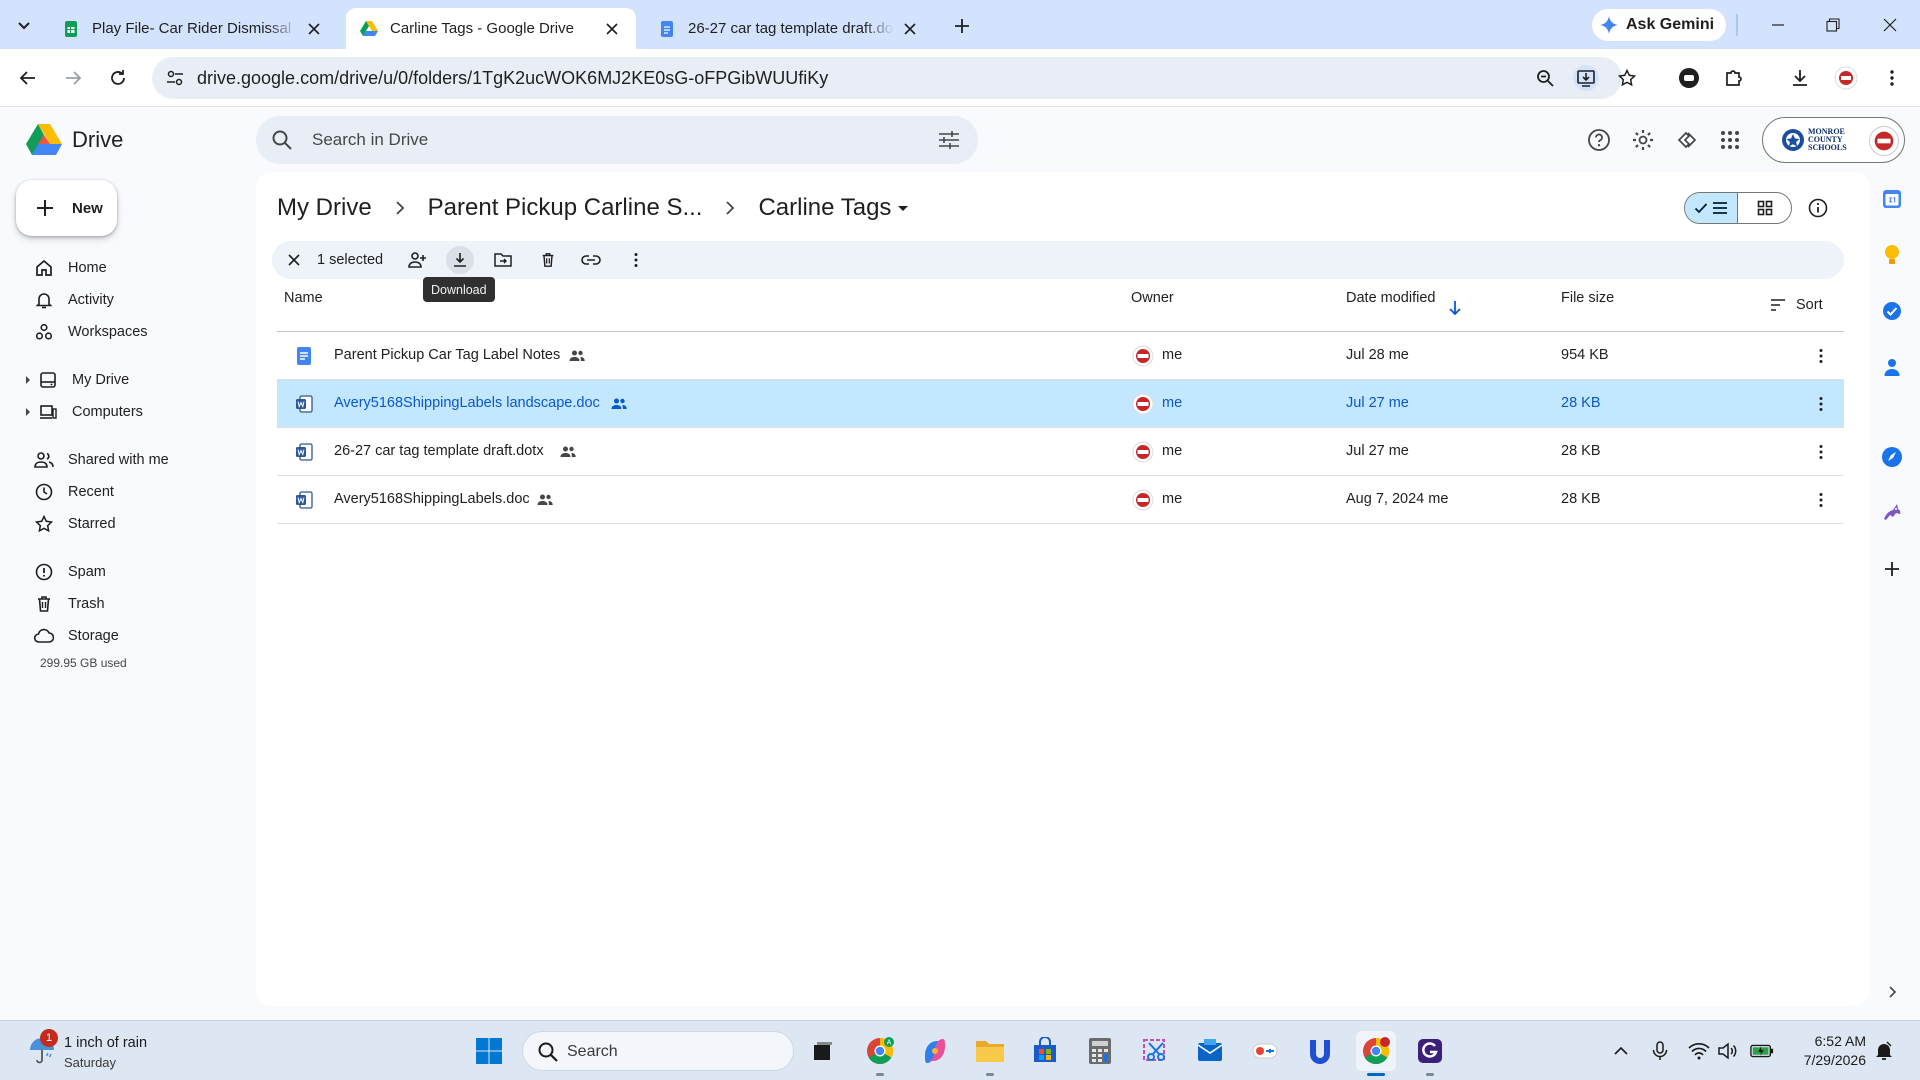  I want to click on collapse-side-panel-button, so click(1892, 992).